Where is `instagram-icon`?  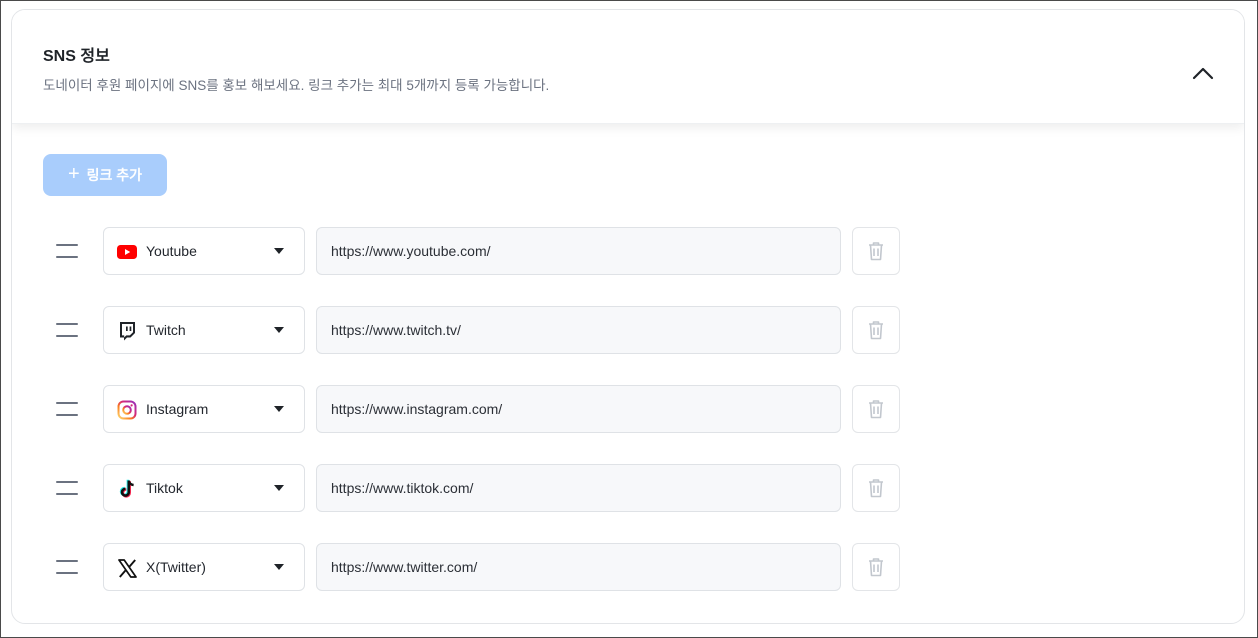
instagram-icon is located at coordinates (127, 410).